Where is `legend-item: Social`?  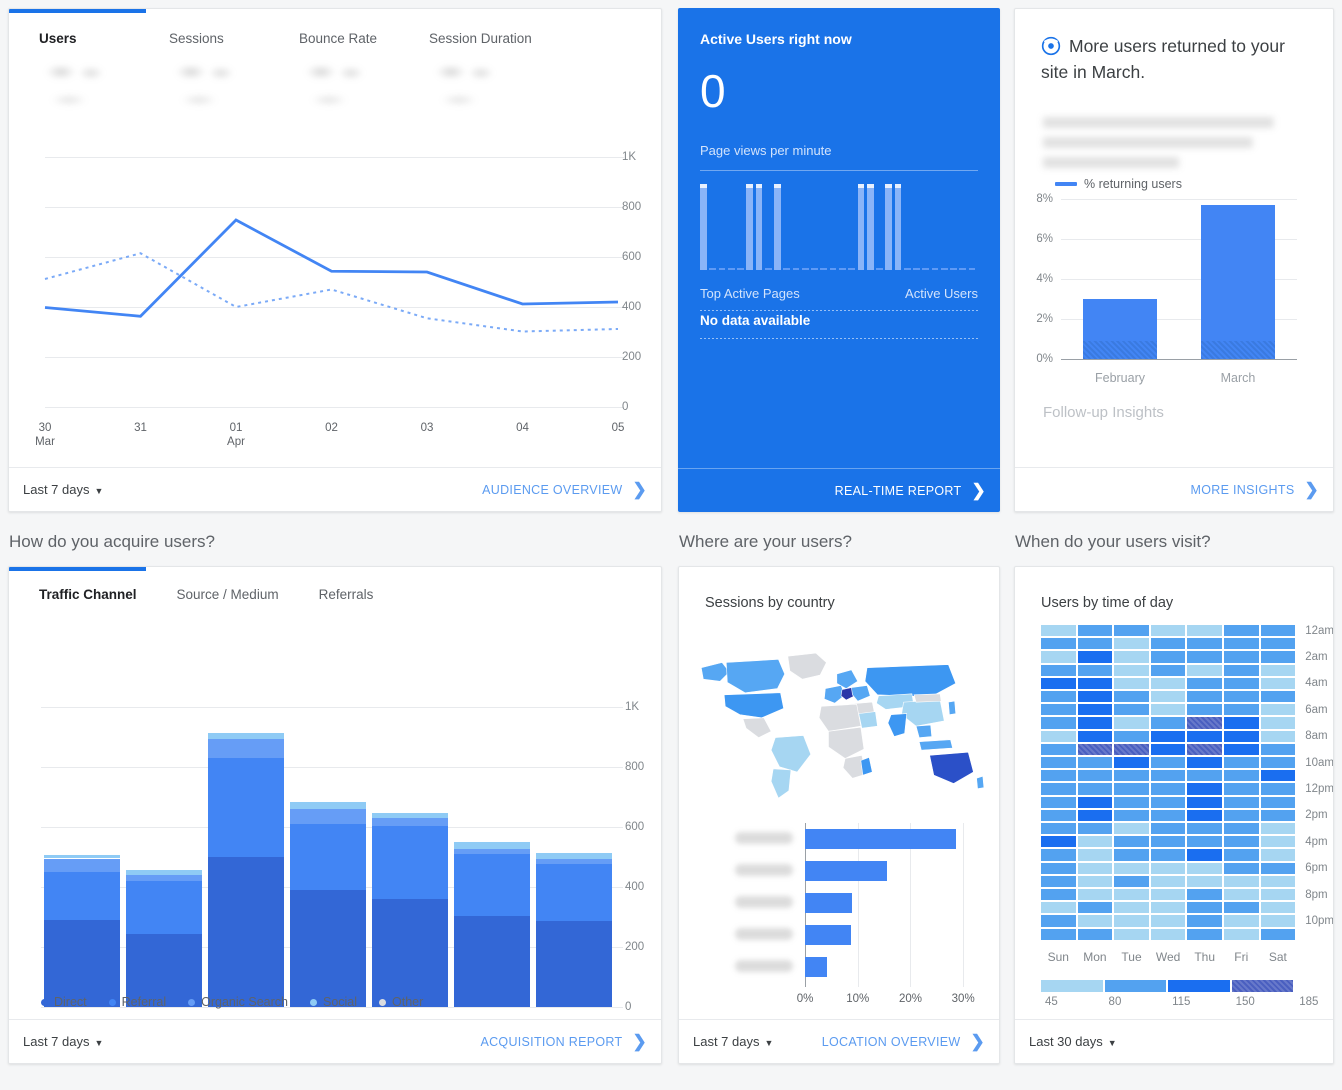 legend-item: Social is located at coordinates (333, 1002).